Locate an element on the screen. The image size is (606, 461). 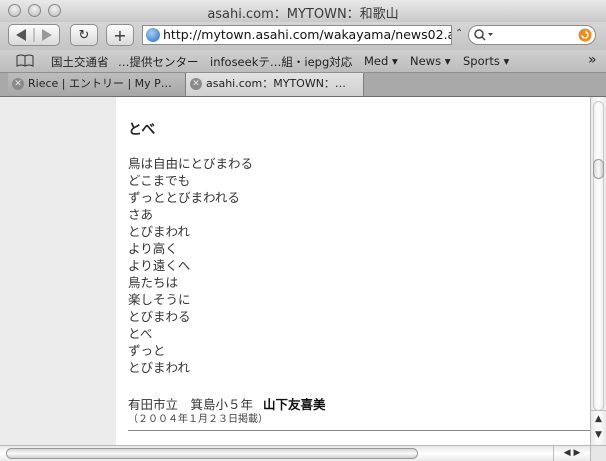
poem-line: より遠くへ is located at coordinates (159, 265).